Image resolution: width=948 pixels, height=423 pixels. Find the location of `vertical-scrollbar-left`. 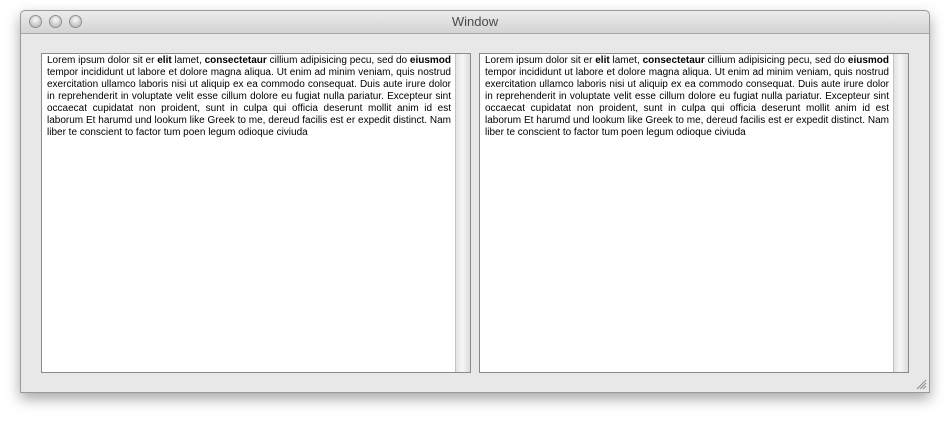

vertical-scrollbar-left is located at coordinates (462, 213).